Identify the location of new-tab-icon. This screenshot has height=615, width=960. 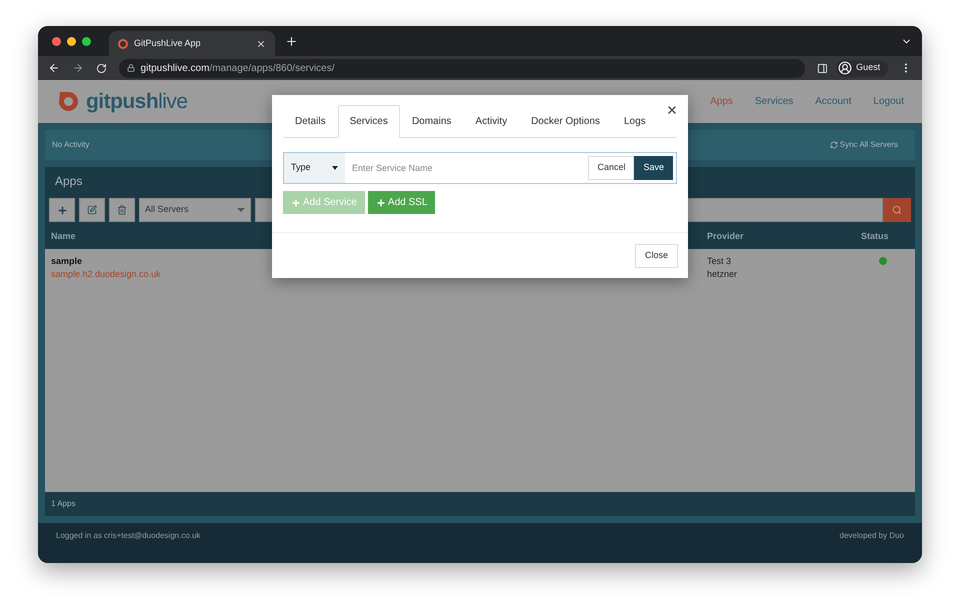
(291, 41).